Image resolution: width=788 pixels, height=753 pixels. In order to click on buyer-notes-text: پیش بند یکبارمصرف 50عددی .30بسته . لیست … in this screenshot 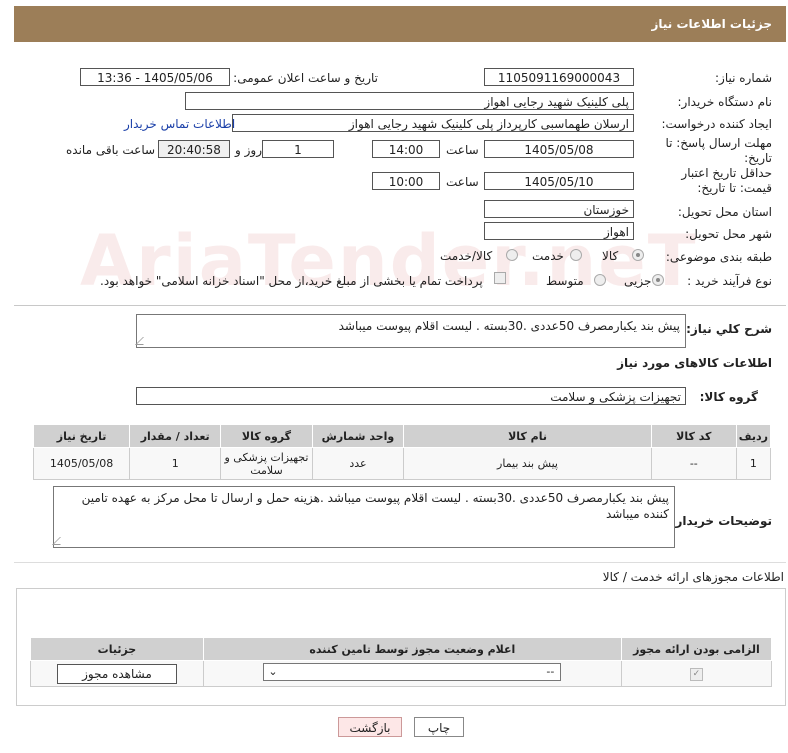, I will do `click(375, 506)`.